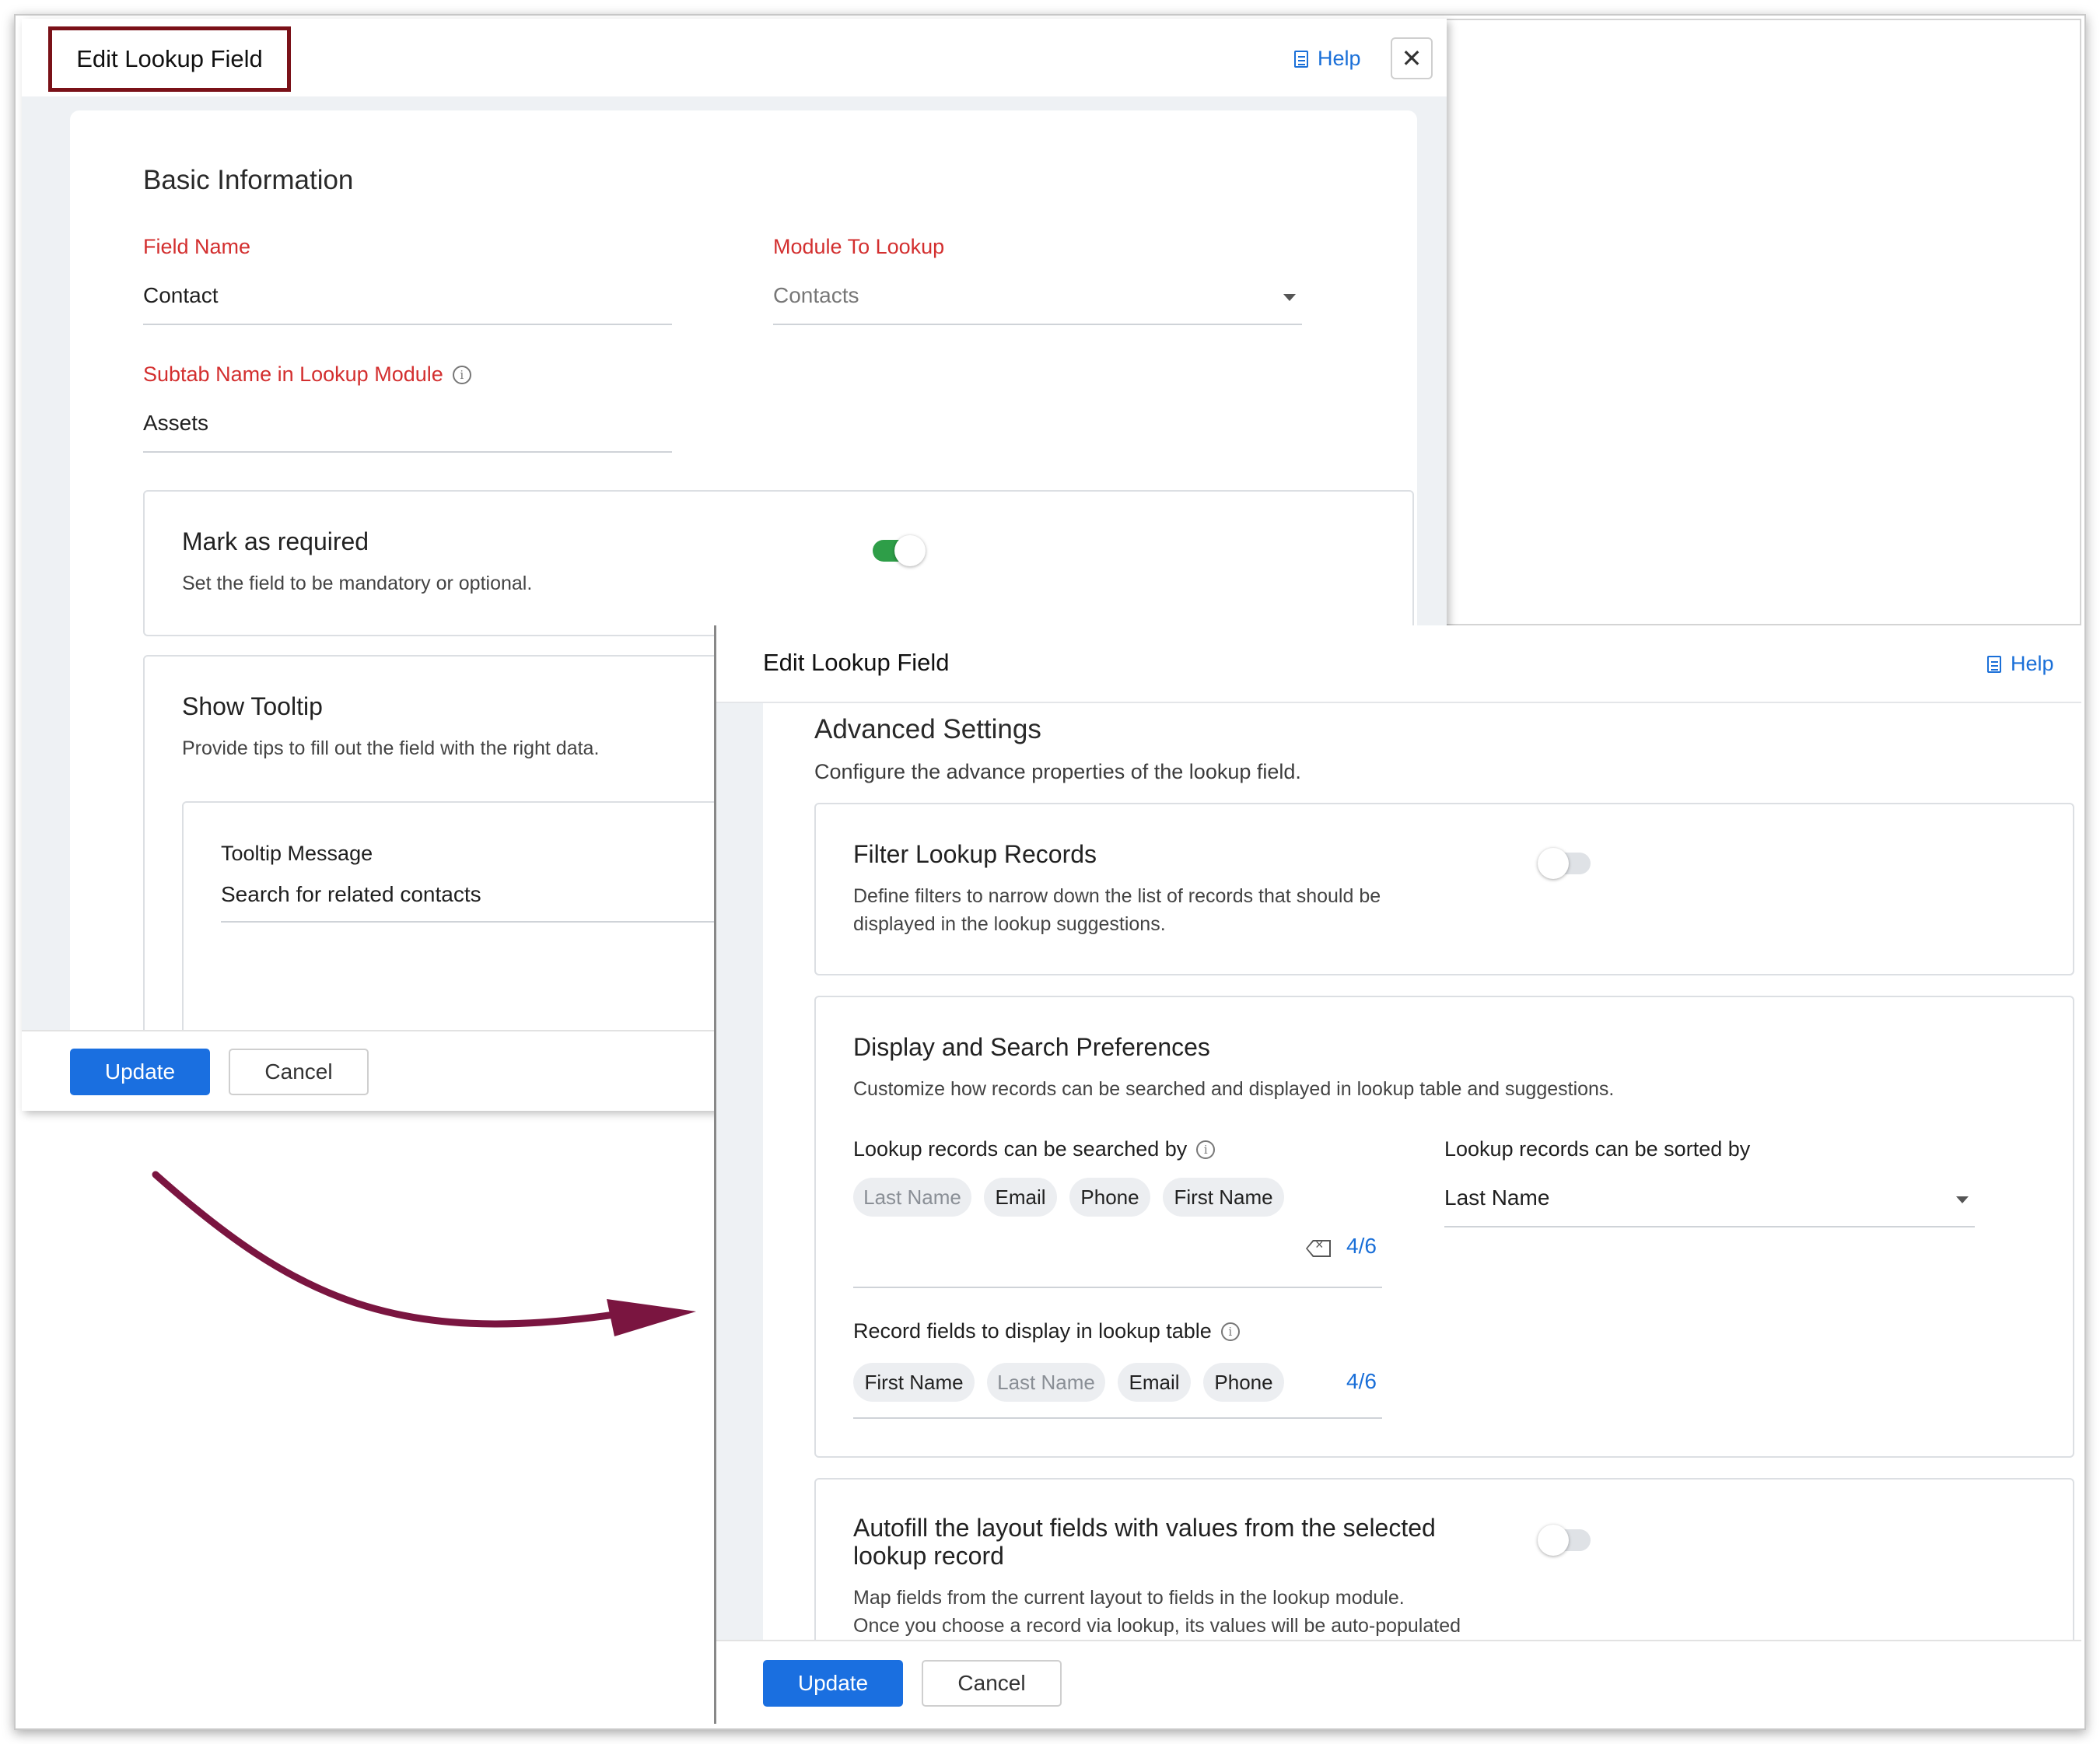 The height and width of the screenshot is (1744, 2100). What do you see at coordinates (734, 57) in the screenshot?
I see `panel-header: Edit Lookup Field Help ✕` at bounding box center [734, 57].